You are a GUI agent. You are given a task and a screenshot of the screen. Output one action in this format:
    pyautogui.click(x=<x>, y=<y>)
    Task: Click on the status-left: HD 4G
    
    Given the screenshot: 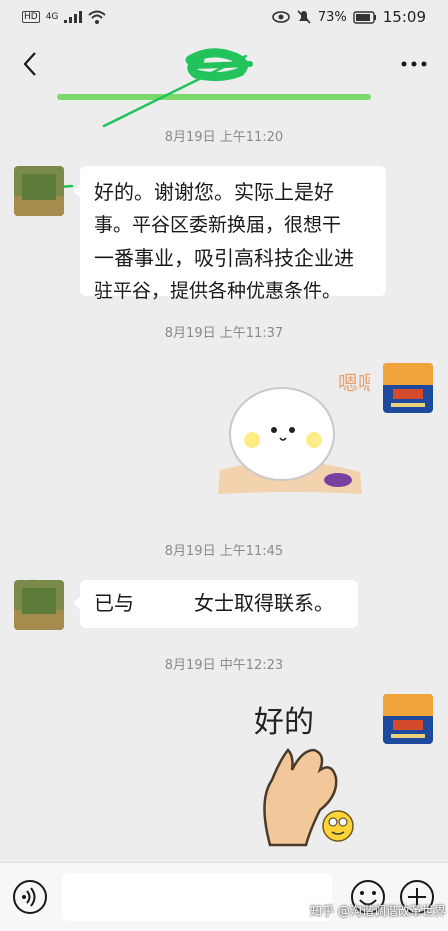 What is the action you would take?
    pyautogui.click(x=64, y=17)
    